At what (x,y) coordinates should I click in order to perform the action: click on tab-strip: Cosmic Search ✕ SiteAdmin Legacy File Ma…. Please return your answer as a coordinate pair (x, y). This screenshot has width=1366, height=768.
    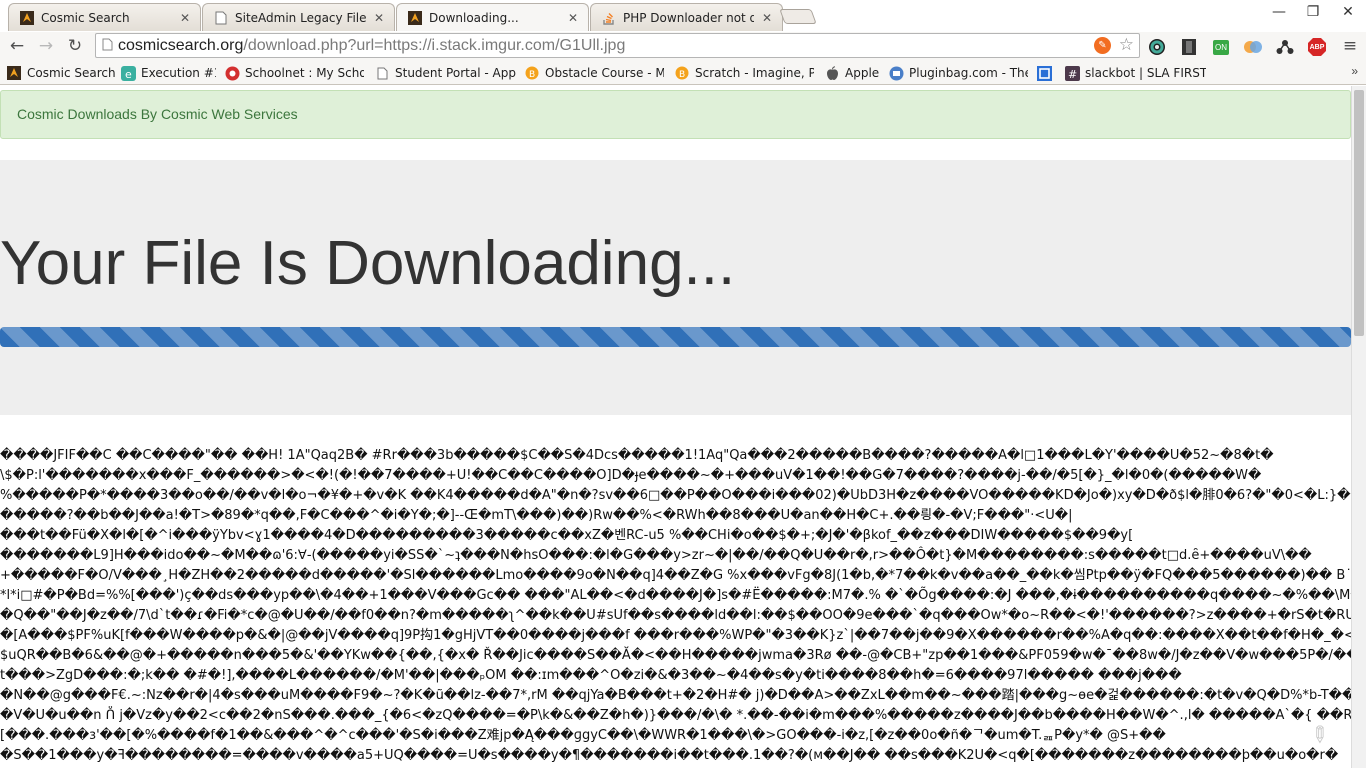
    Looking at the image, I should click on (683, 16).